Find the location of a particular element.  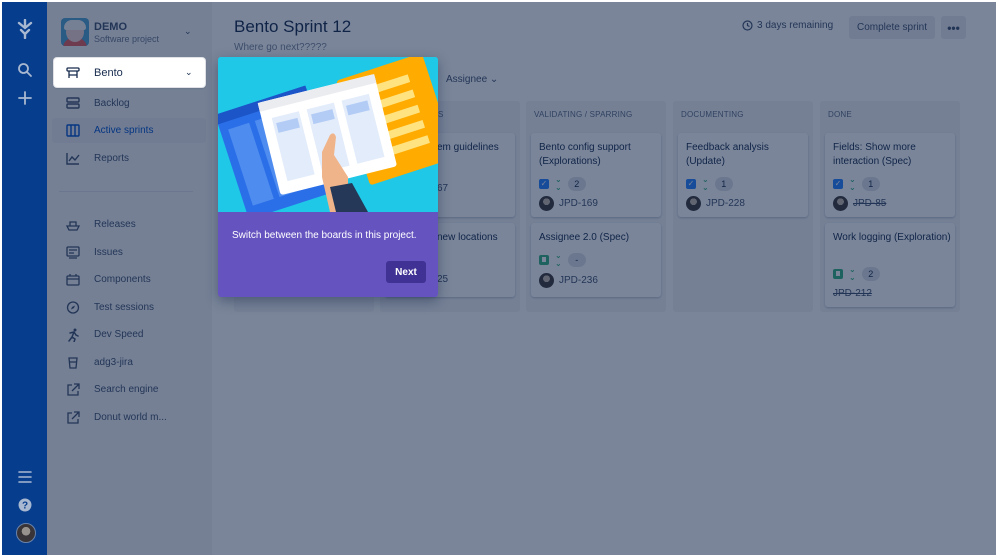

external-link-icon is located at coordinates (73, 389).